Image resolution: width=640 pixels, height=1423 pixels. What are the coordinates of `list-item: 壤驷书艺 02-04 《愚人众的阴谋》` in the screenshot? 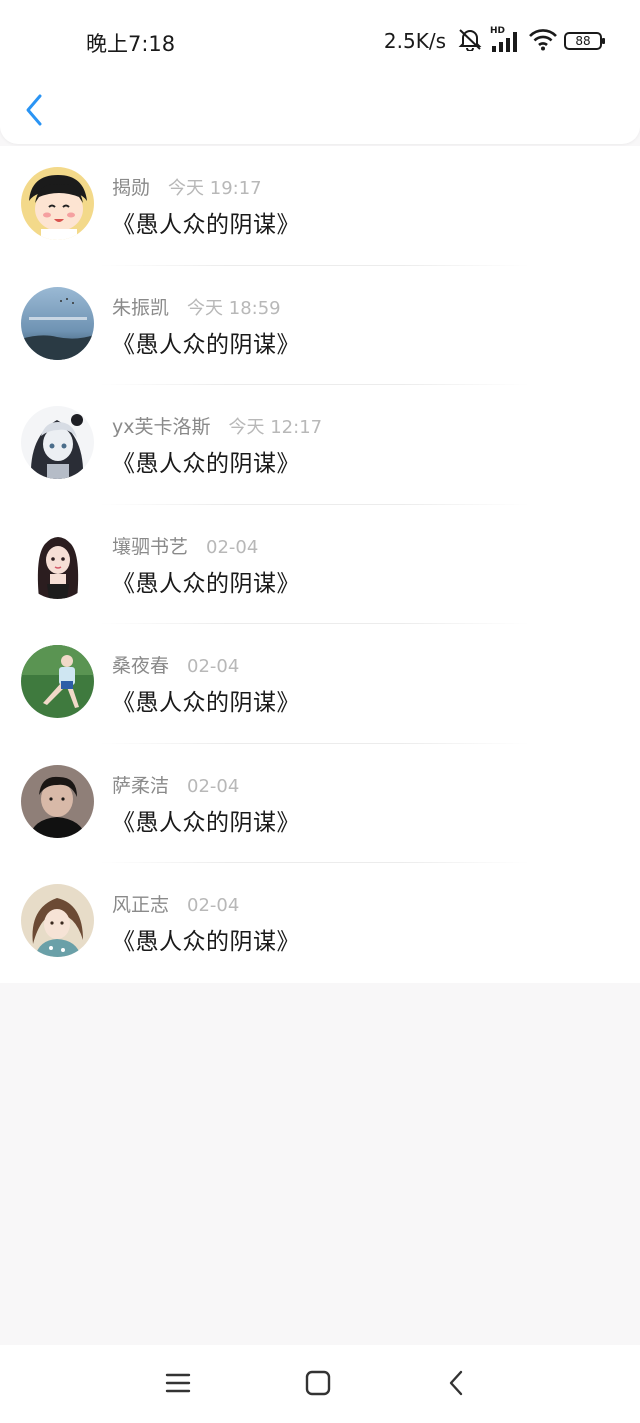 It's located at (320, 564).